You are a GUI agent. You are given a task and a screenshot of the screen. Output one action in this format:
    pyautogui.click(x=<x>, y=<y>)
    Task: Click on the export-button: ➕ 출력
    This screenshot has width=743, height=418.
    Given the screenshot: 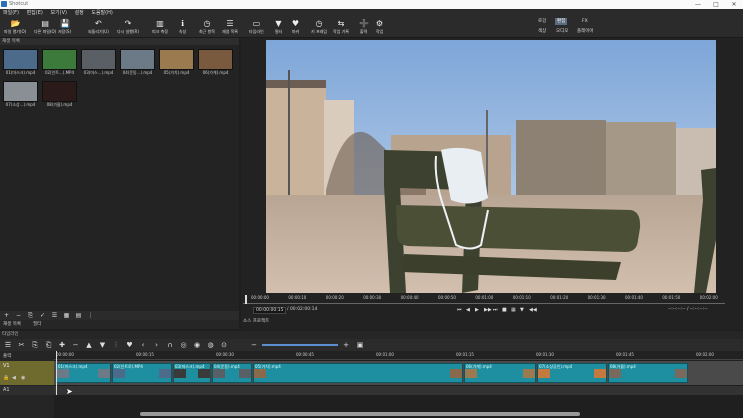 What is the action you would take?
    pyautogui.click(x=364, y=27)
    